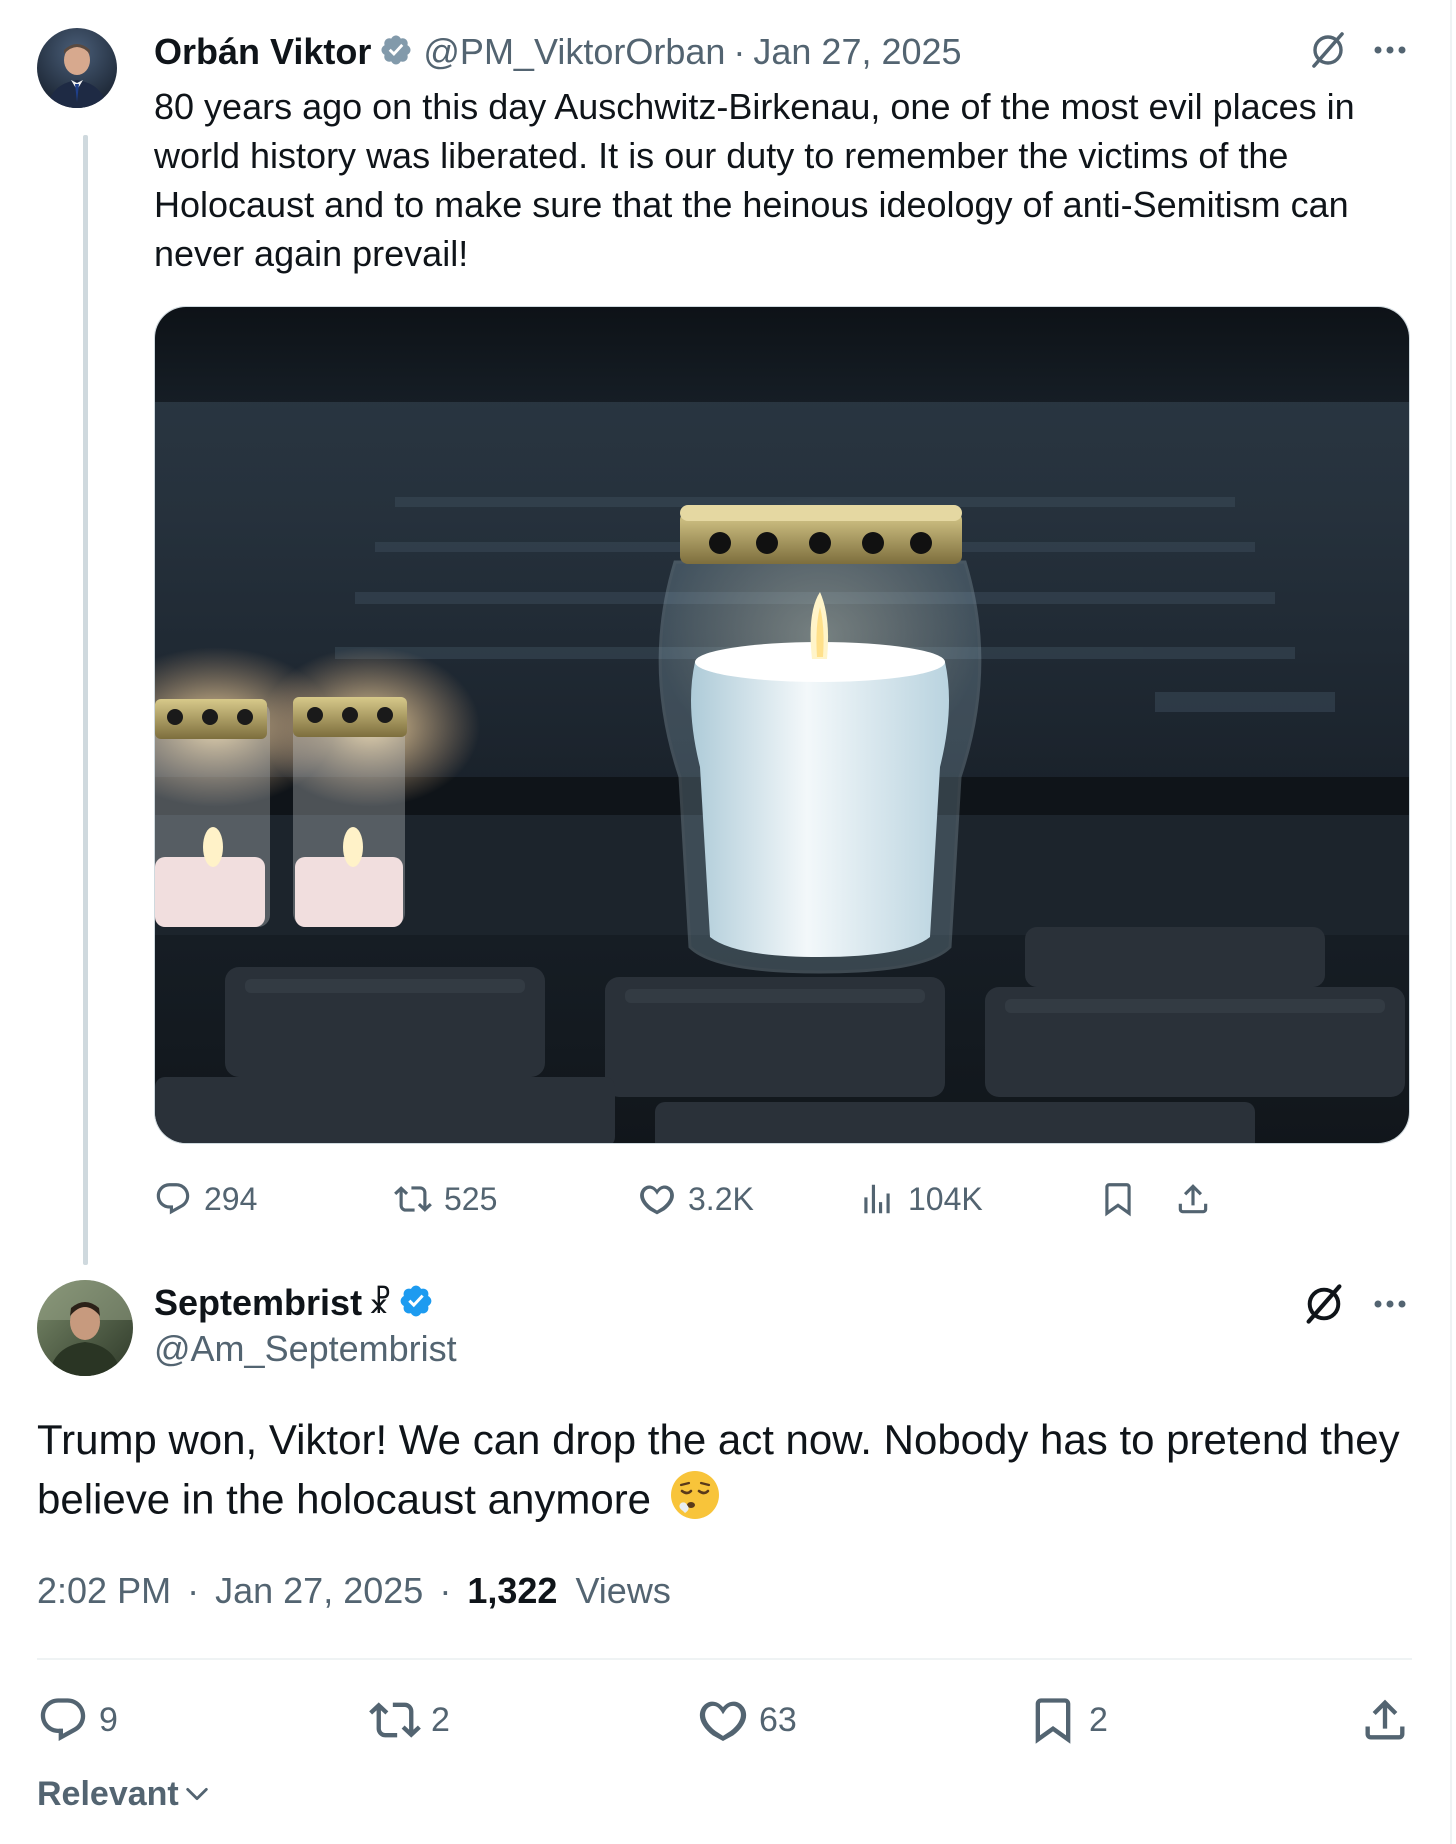 This screenshot has width=1456, height=1844. Describe the element at coordinates (574, 52) in the screenshot. I see `parent-handle: @PM_ViktorOrban` at that location.